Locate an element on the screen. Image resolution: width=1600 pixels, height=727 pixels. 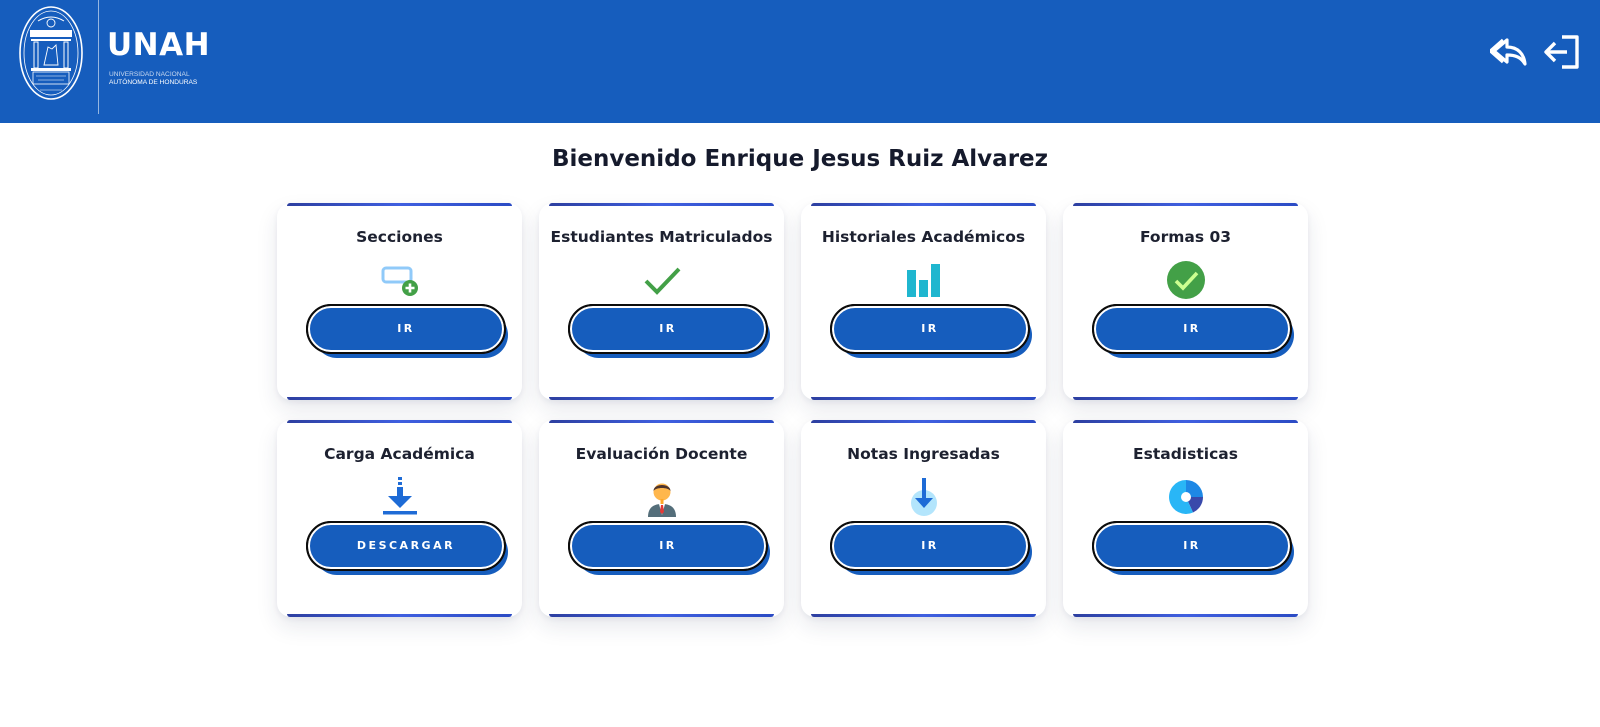
card-evaluacion-docente: Evaluación Docente IR is located at coordinates (661, 518).